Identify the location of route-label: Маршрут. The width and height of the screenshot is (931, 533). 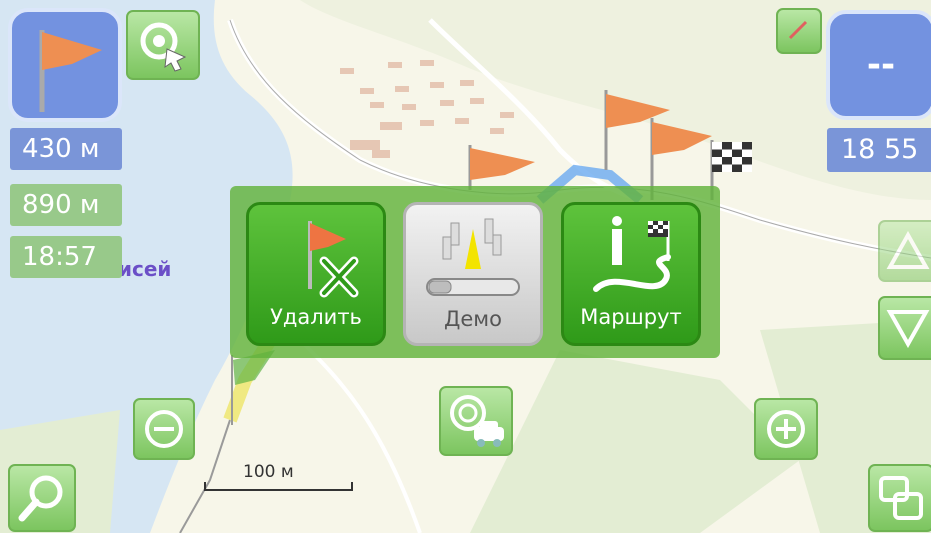
(631, 317).